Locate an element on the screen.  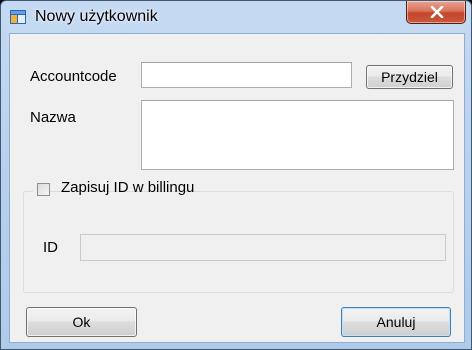
name-label: Nazwa is located at coordinates (53, 117).